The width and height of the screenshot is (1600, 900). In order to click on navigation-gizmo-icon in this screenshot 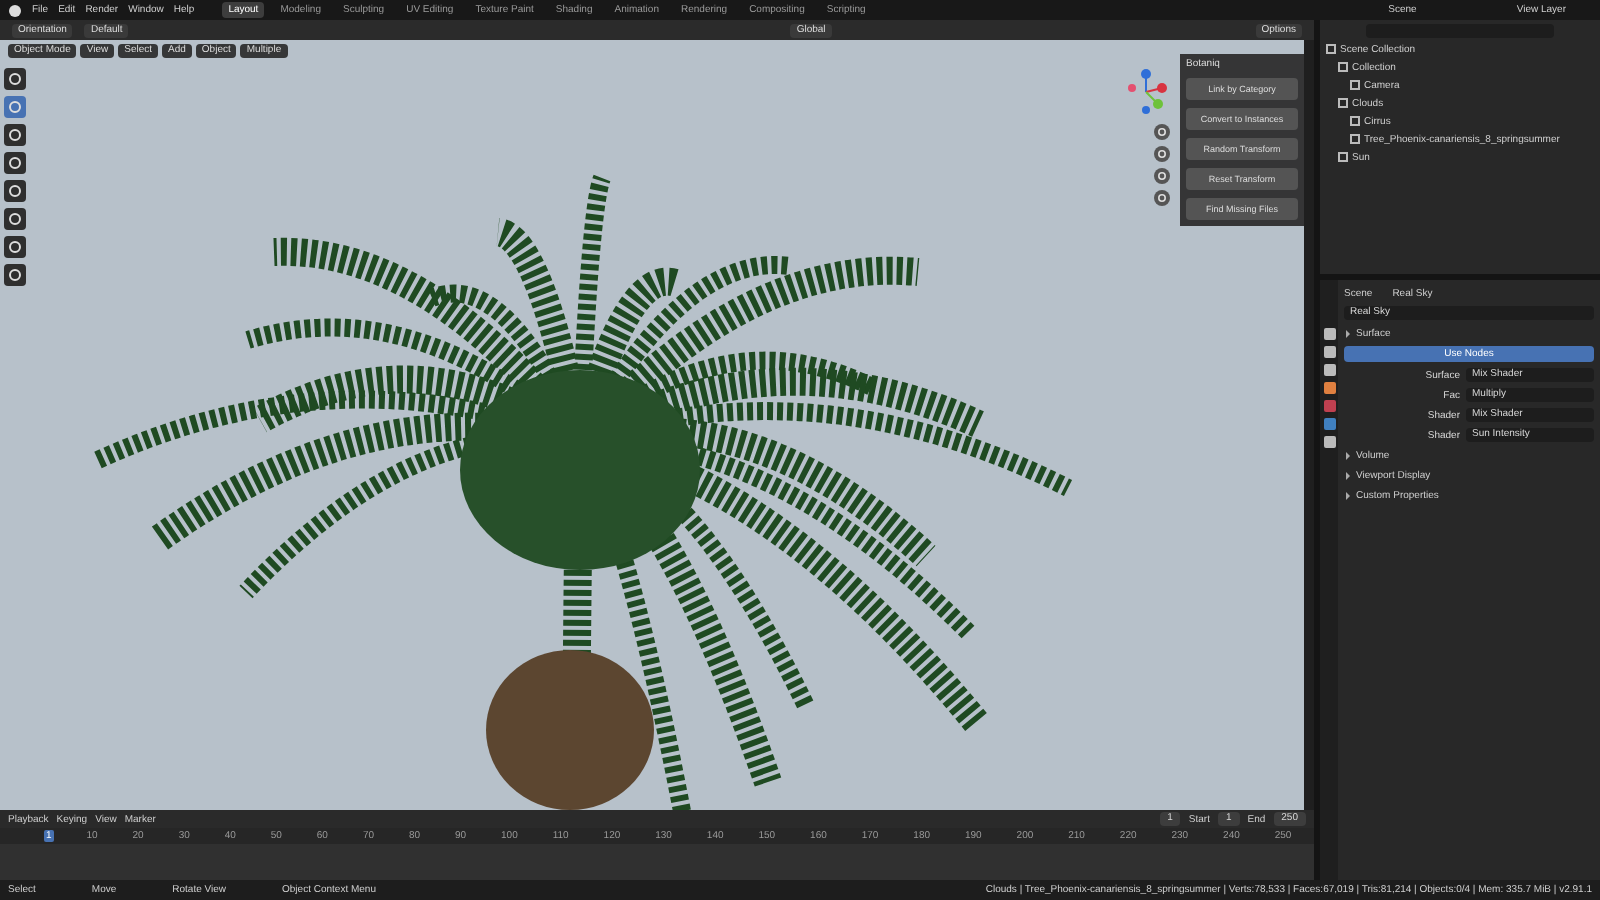, I will do `click(1146, 92)`.